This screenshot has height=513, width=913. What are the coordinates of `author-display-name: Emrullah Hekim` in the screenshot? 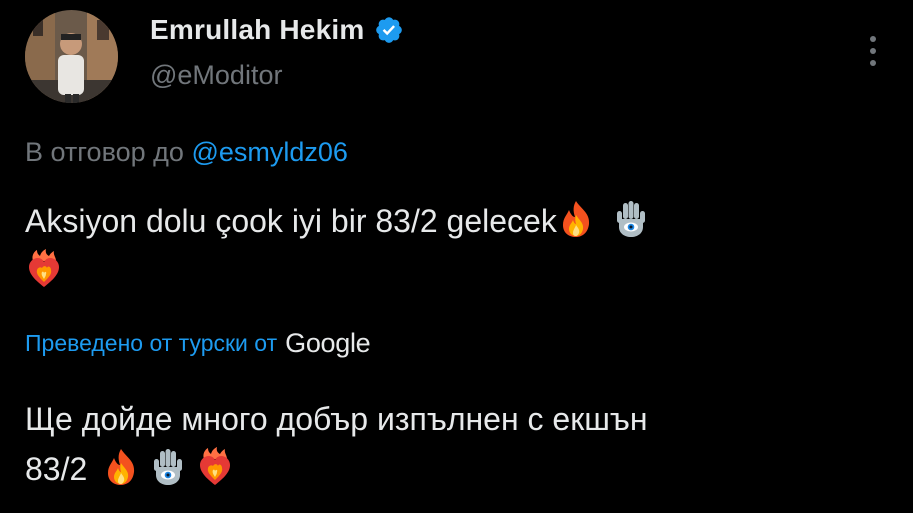 It's located at (257, 30).